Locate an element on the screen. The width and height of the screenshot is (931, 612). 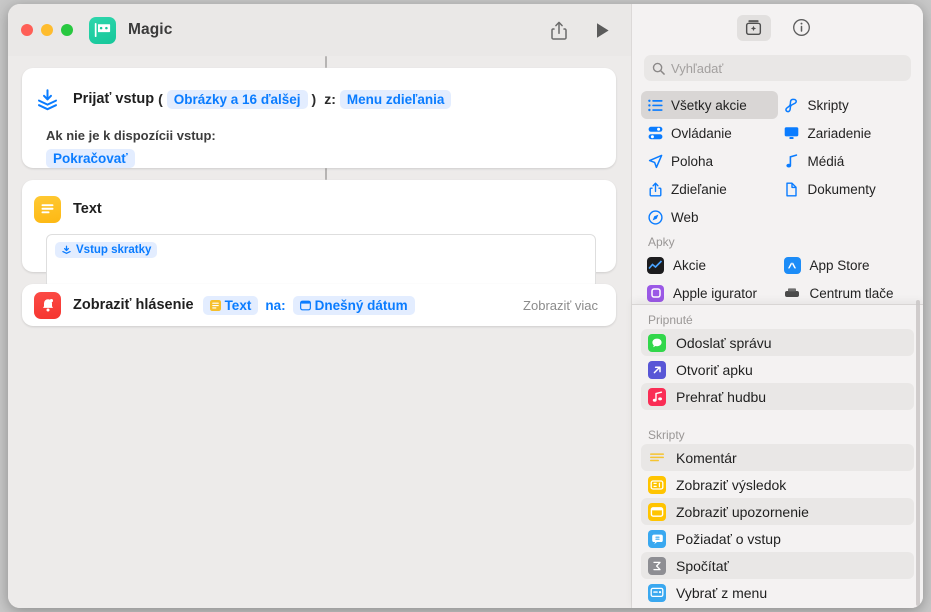
token-label: Dnešný dátum is located at coordinates (361, 305).